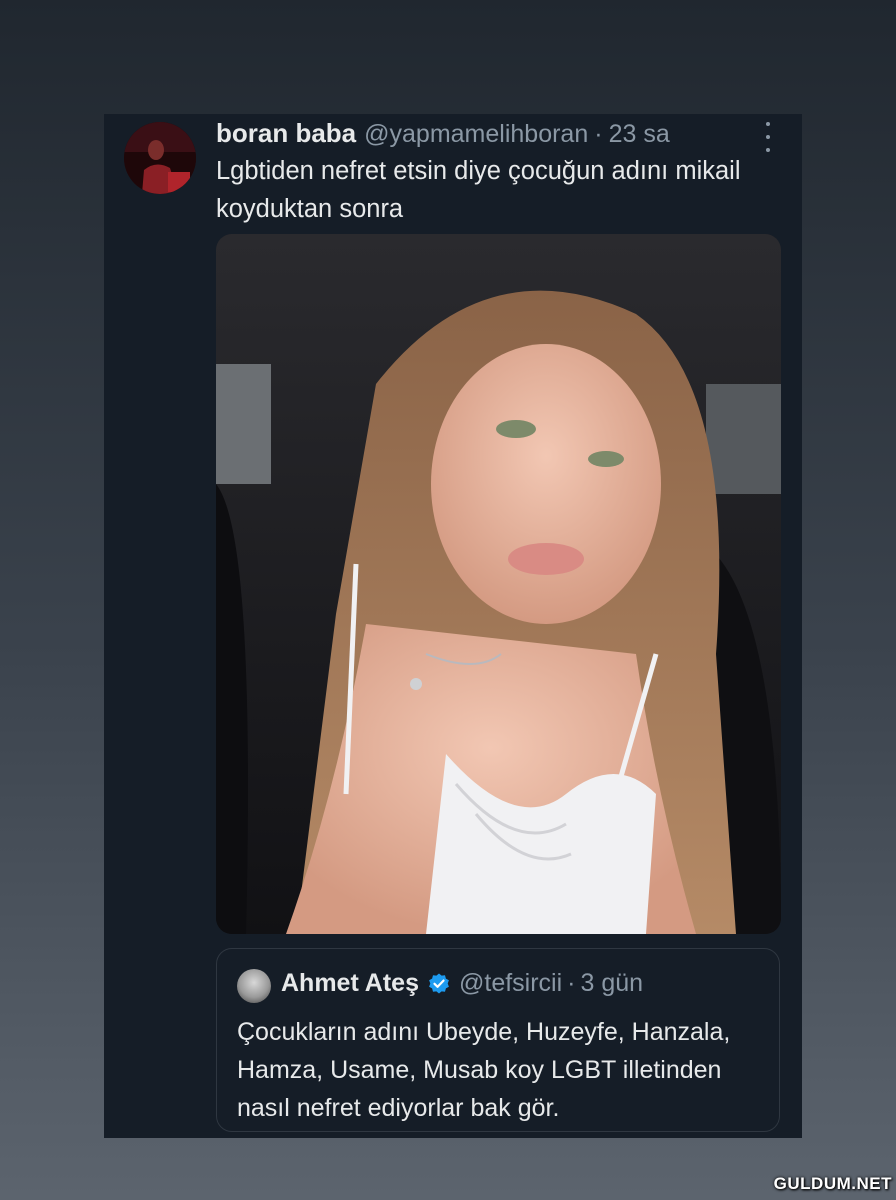 The height and width of the screenshot is (1200, 896). What do you see at coordinates (286, 133) in the screenshot?
I see `display-name: boran baba` at bounding box center [286, 133].